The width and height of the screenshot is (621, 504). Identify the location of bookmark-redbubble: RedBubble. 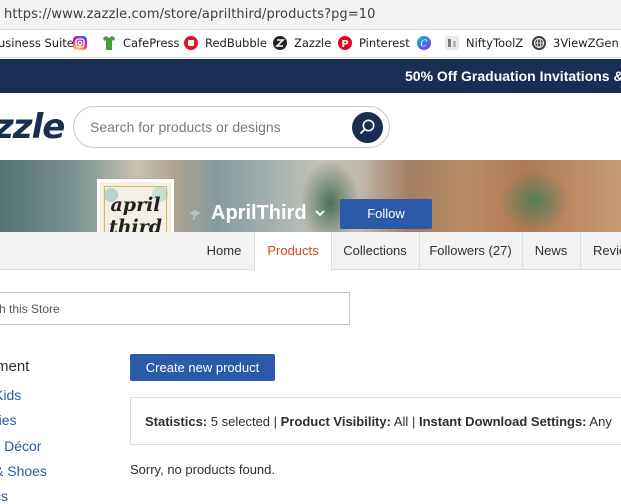
(225, 43).